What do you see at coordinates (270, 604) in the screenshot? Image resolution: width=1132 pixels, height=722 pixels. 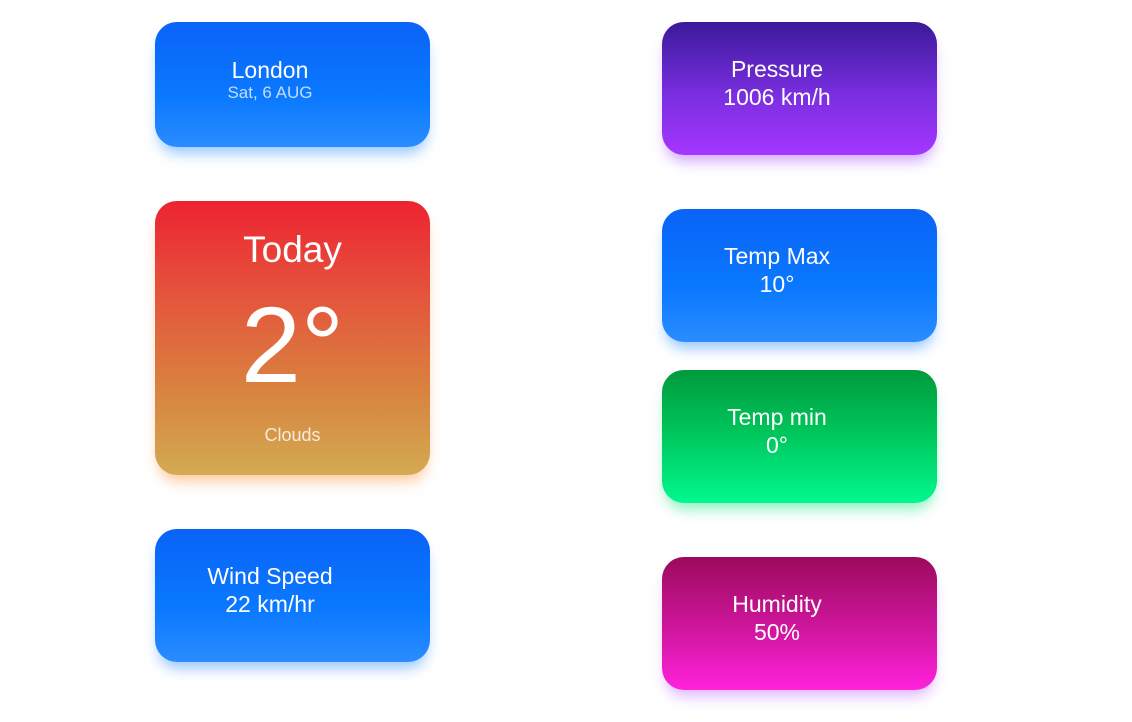 I see `wind-speed-value: 22 km/hr` at bounding box center [270, 604].